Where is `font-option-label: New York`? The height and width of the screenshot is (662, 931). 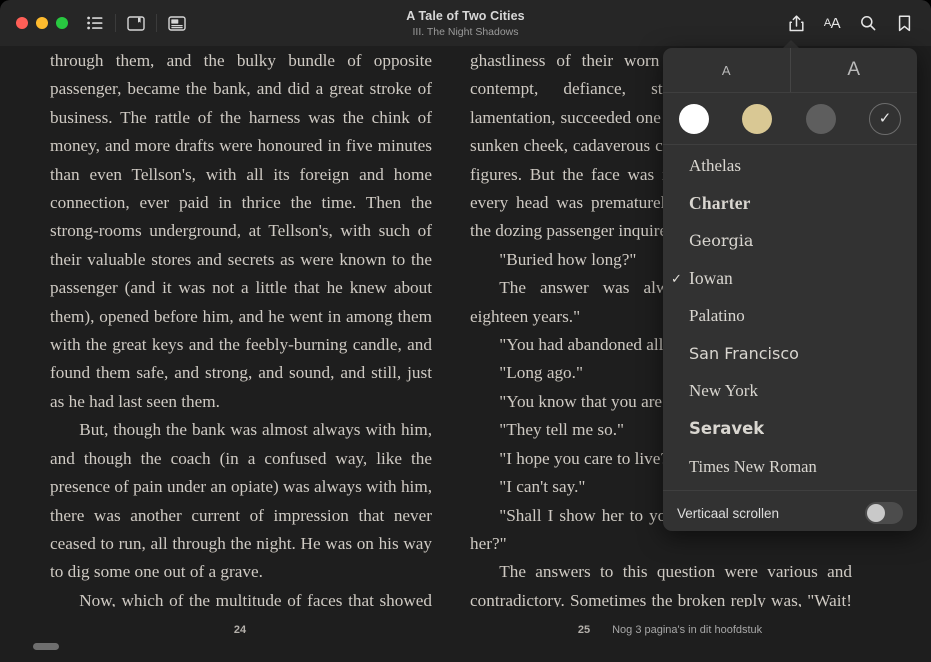
font-option-label: New York is located at coordinates (723, 391).